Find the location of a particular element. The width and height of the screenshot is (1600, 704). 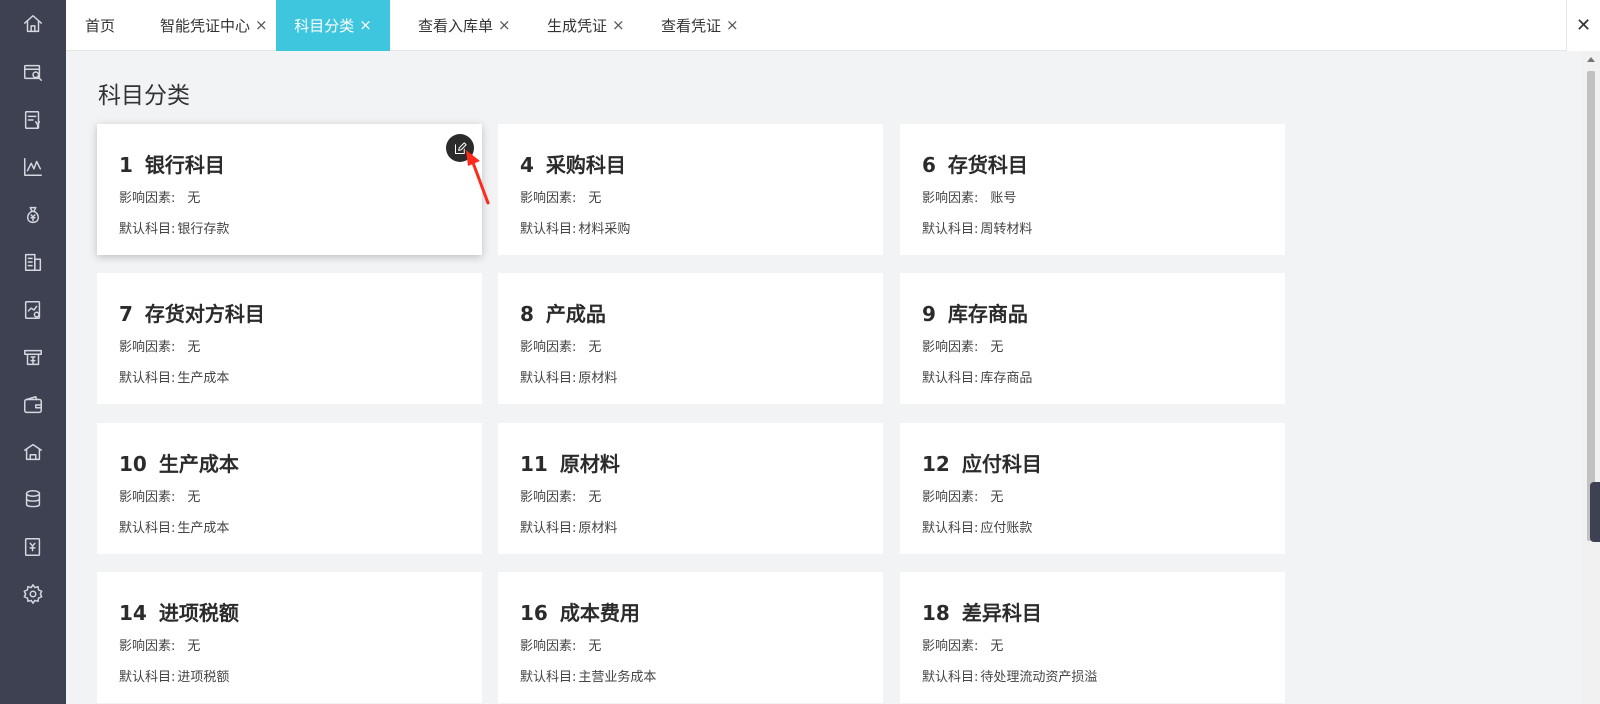

annotation-arrow-icon is located at coordinates (478, 177).